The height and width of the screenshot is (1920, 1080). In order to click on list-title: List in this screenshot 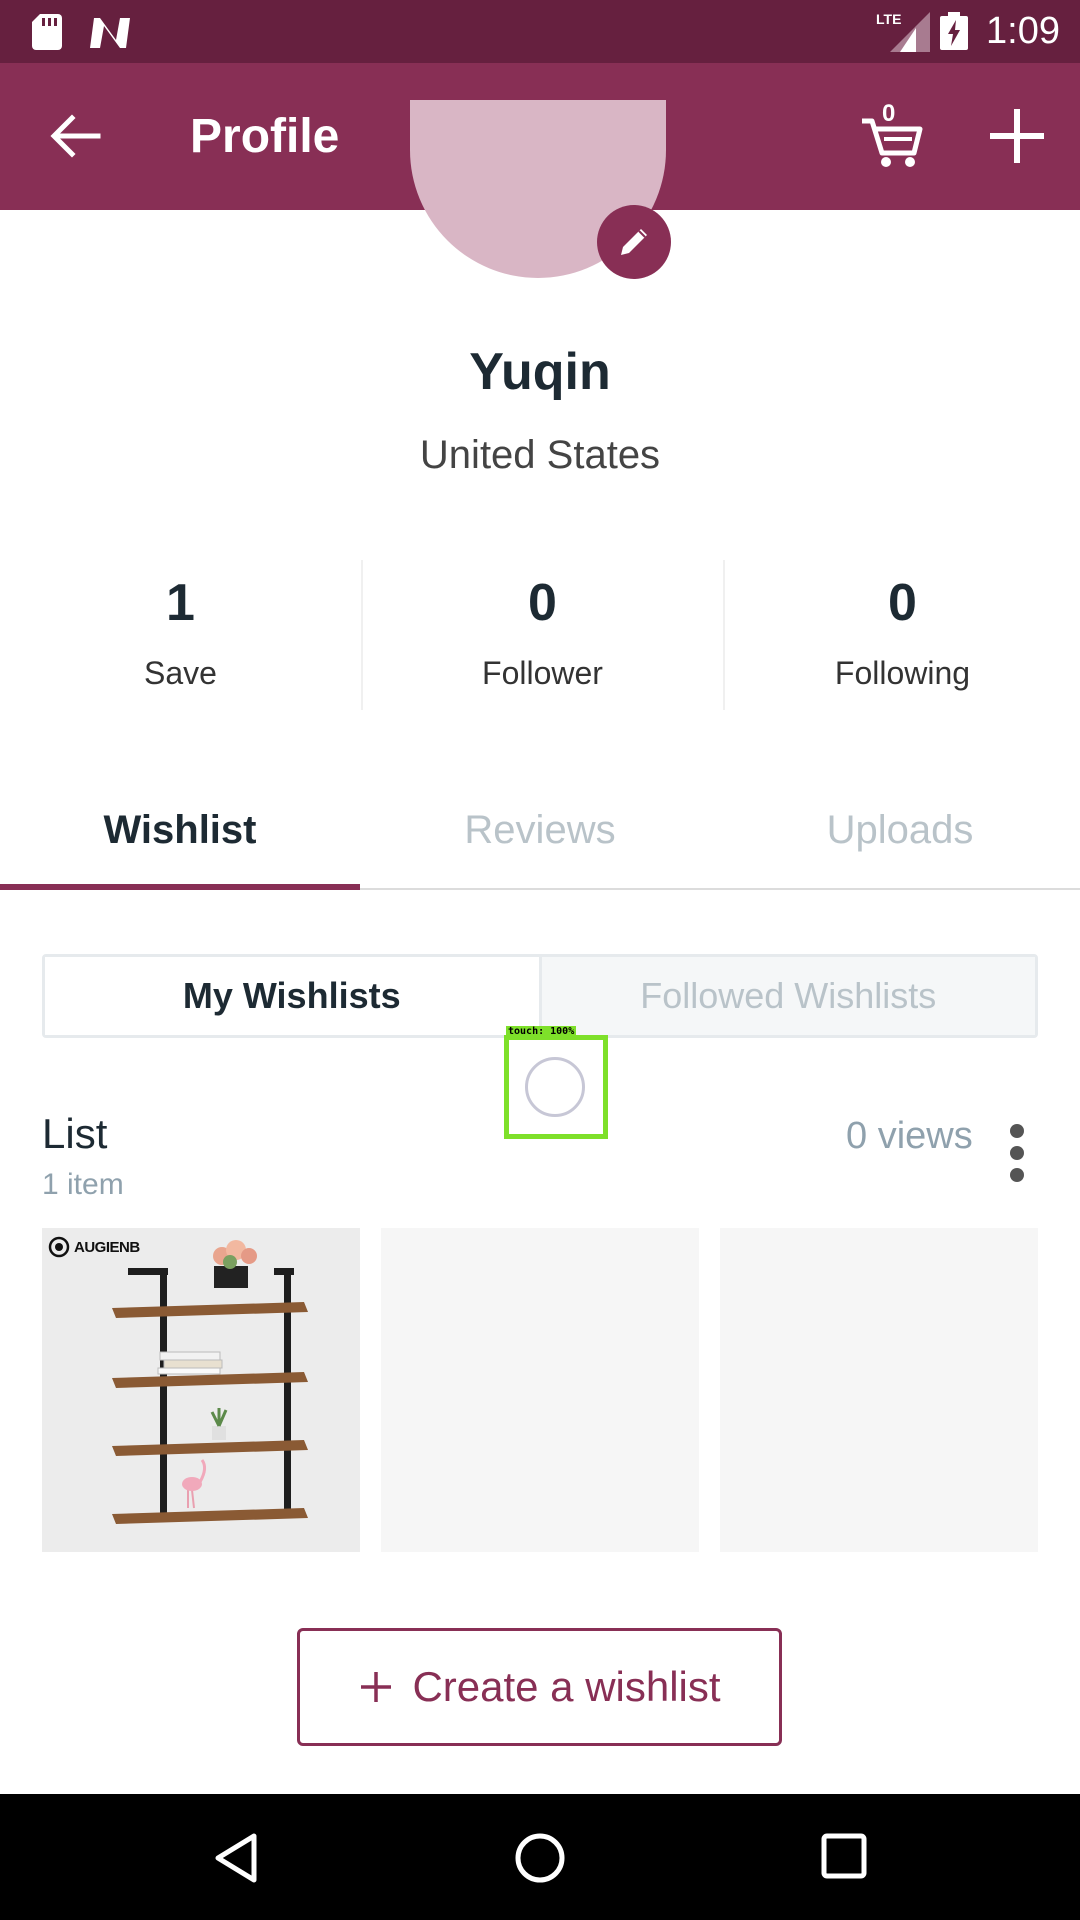, I will do `click(74, 1134)`.